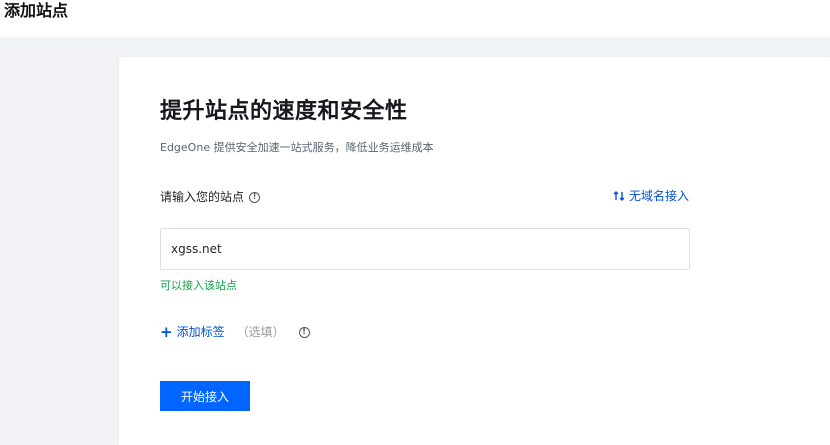  Describe the element at coordinates (425, 249) in the screenshot. I see `site-input` at that location.